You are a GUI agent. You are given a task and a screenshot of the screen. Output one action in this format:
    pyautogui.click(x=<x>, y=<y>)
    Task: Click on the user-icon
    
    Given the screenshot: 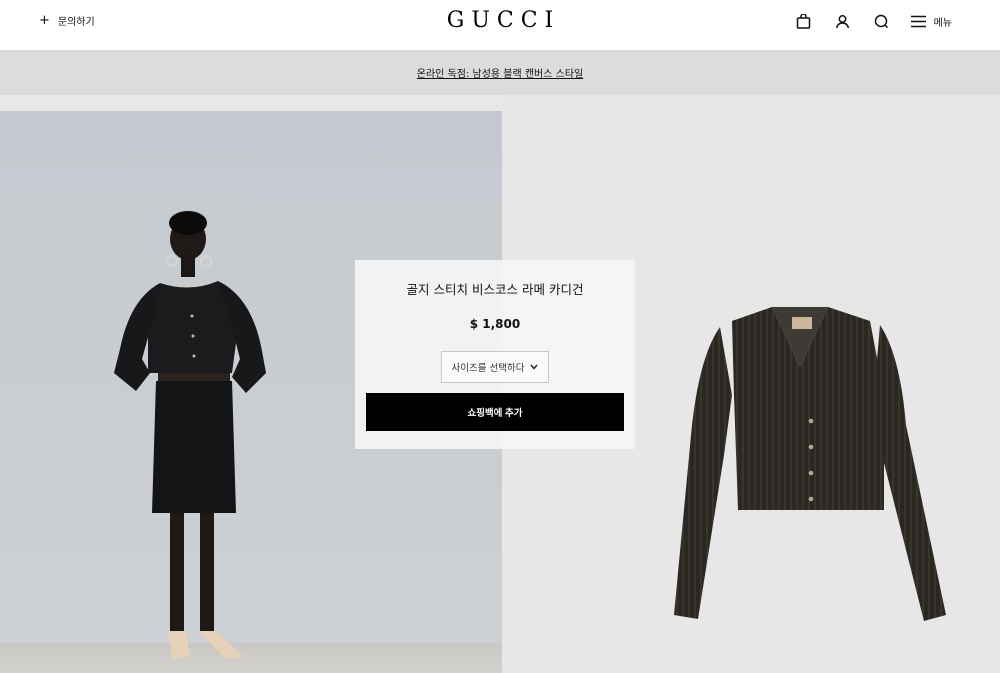 What is the action you would take?
    pyautogui.click(x=842, y=21)
    